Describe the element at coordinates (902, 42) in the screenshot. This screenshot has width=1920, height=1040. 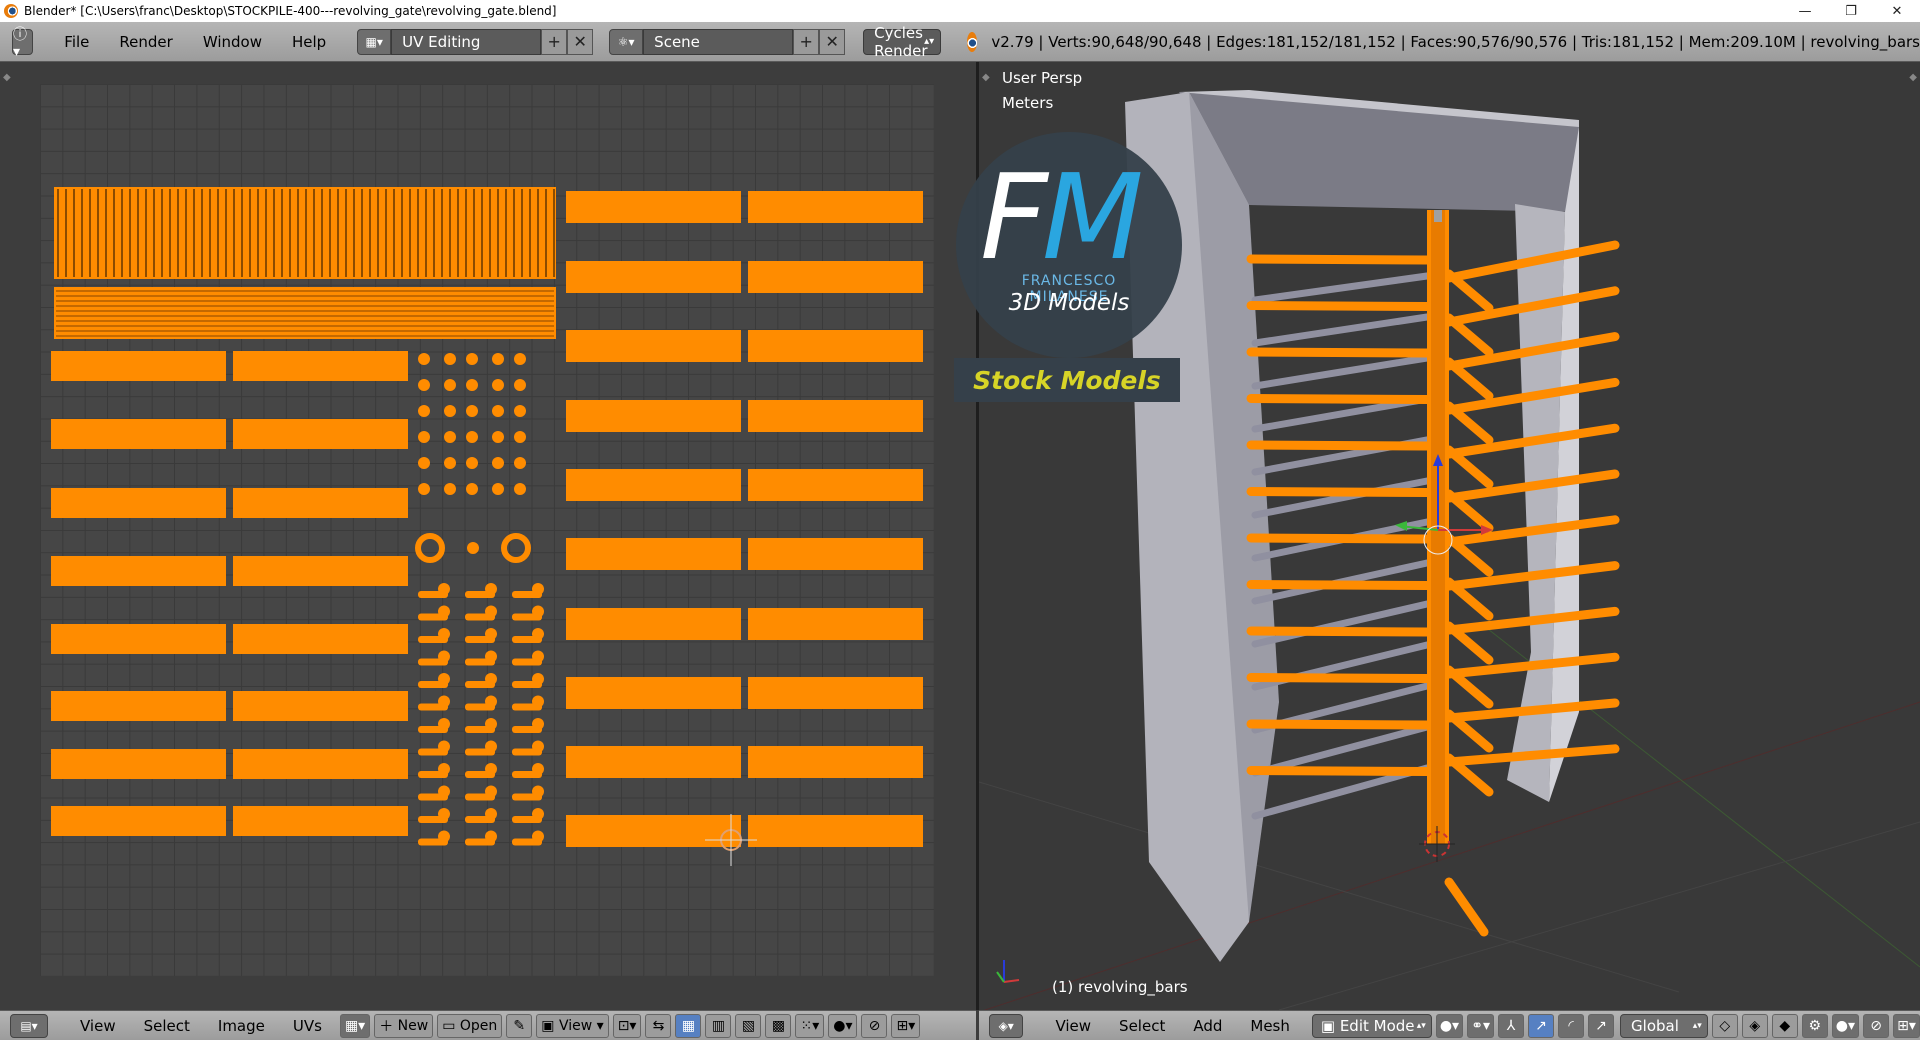
I see `render-engine-select: Cycles Render ▴▾` at that location.